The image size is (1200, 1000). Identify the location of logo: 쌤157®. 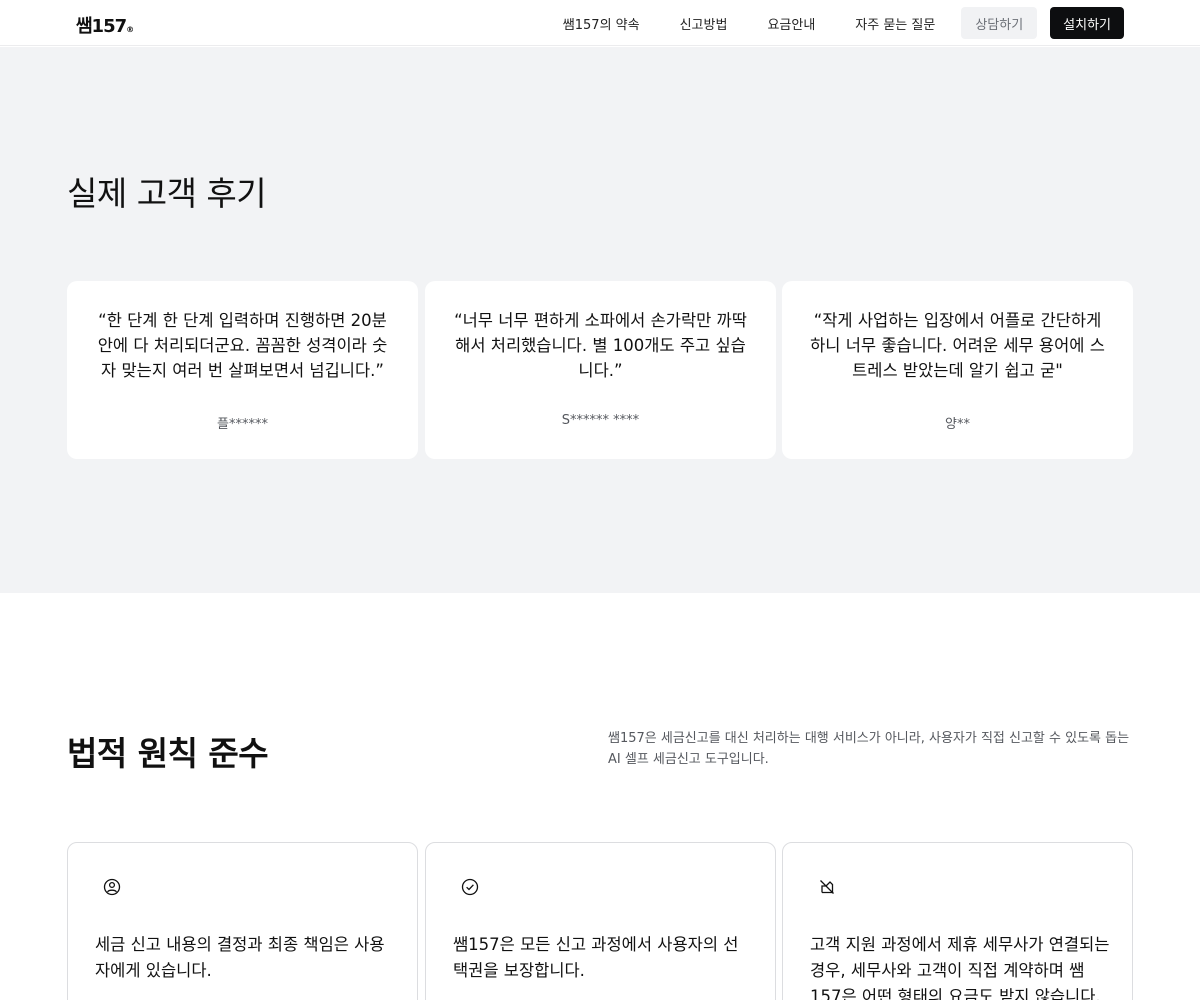
(105, 25).